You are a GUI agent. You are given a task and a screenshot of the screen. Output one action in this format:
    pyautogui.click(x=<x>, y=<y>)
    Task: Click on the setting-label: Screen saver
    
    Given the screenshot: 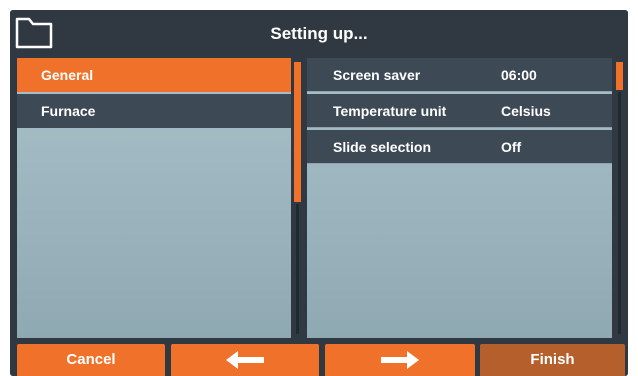 What is the action you would take?
    pyautogui.click(x=377, y=75)
    